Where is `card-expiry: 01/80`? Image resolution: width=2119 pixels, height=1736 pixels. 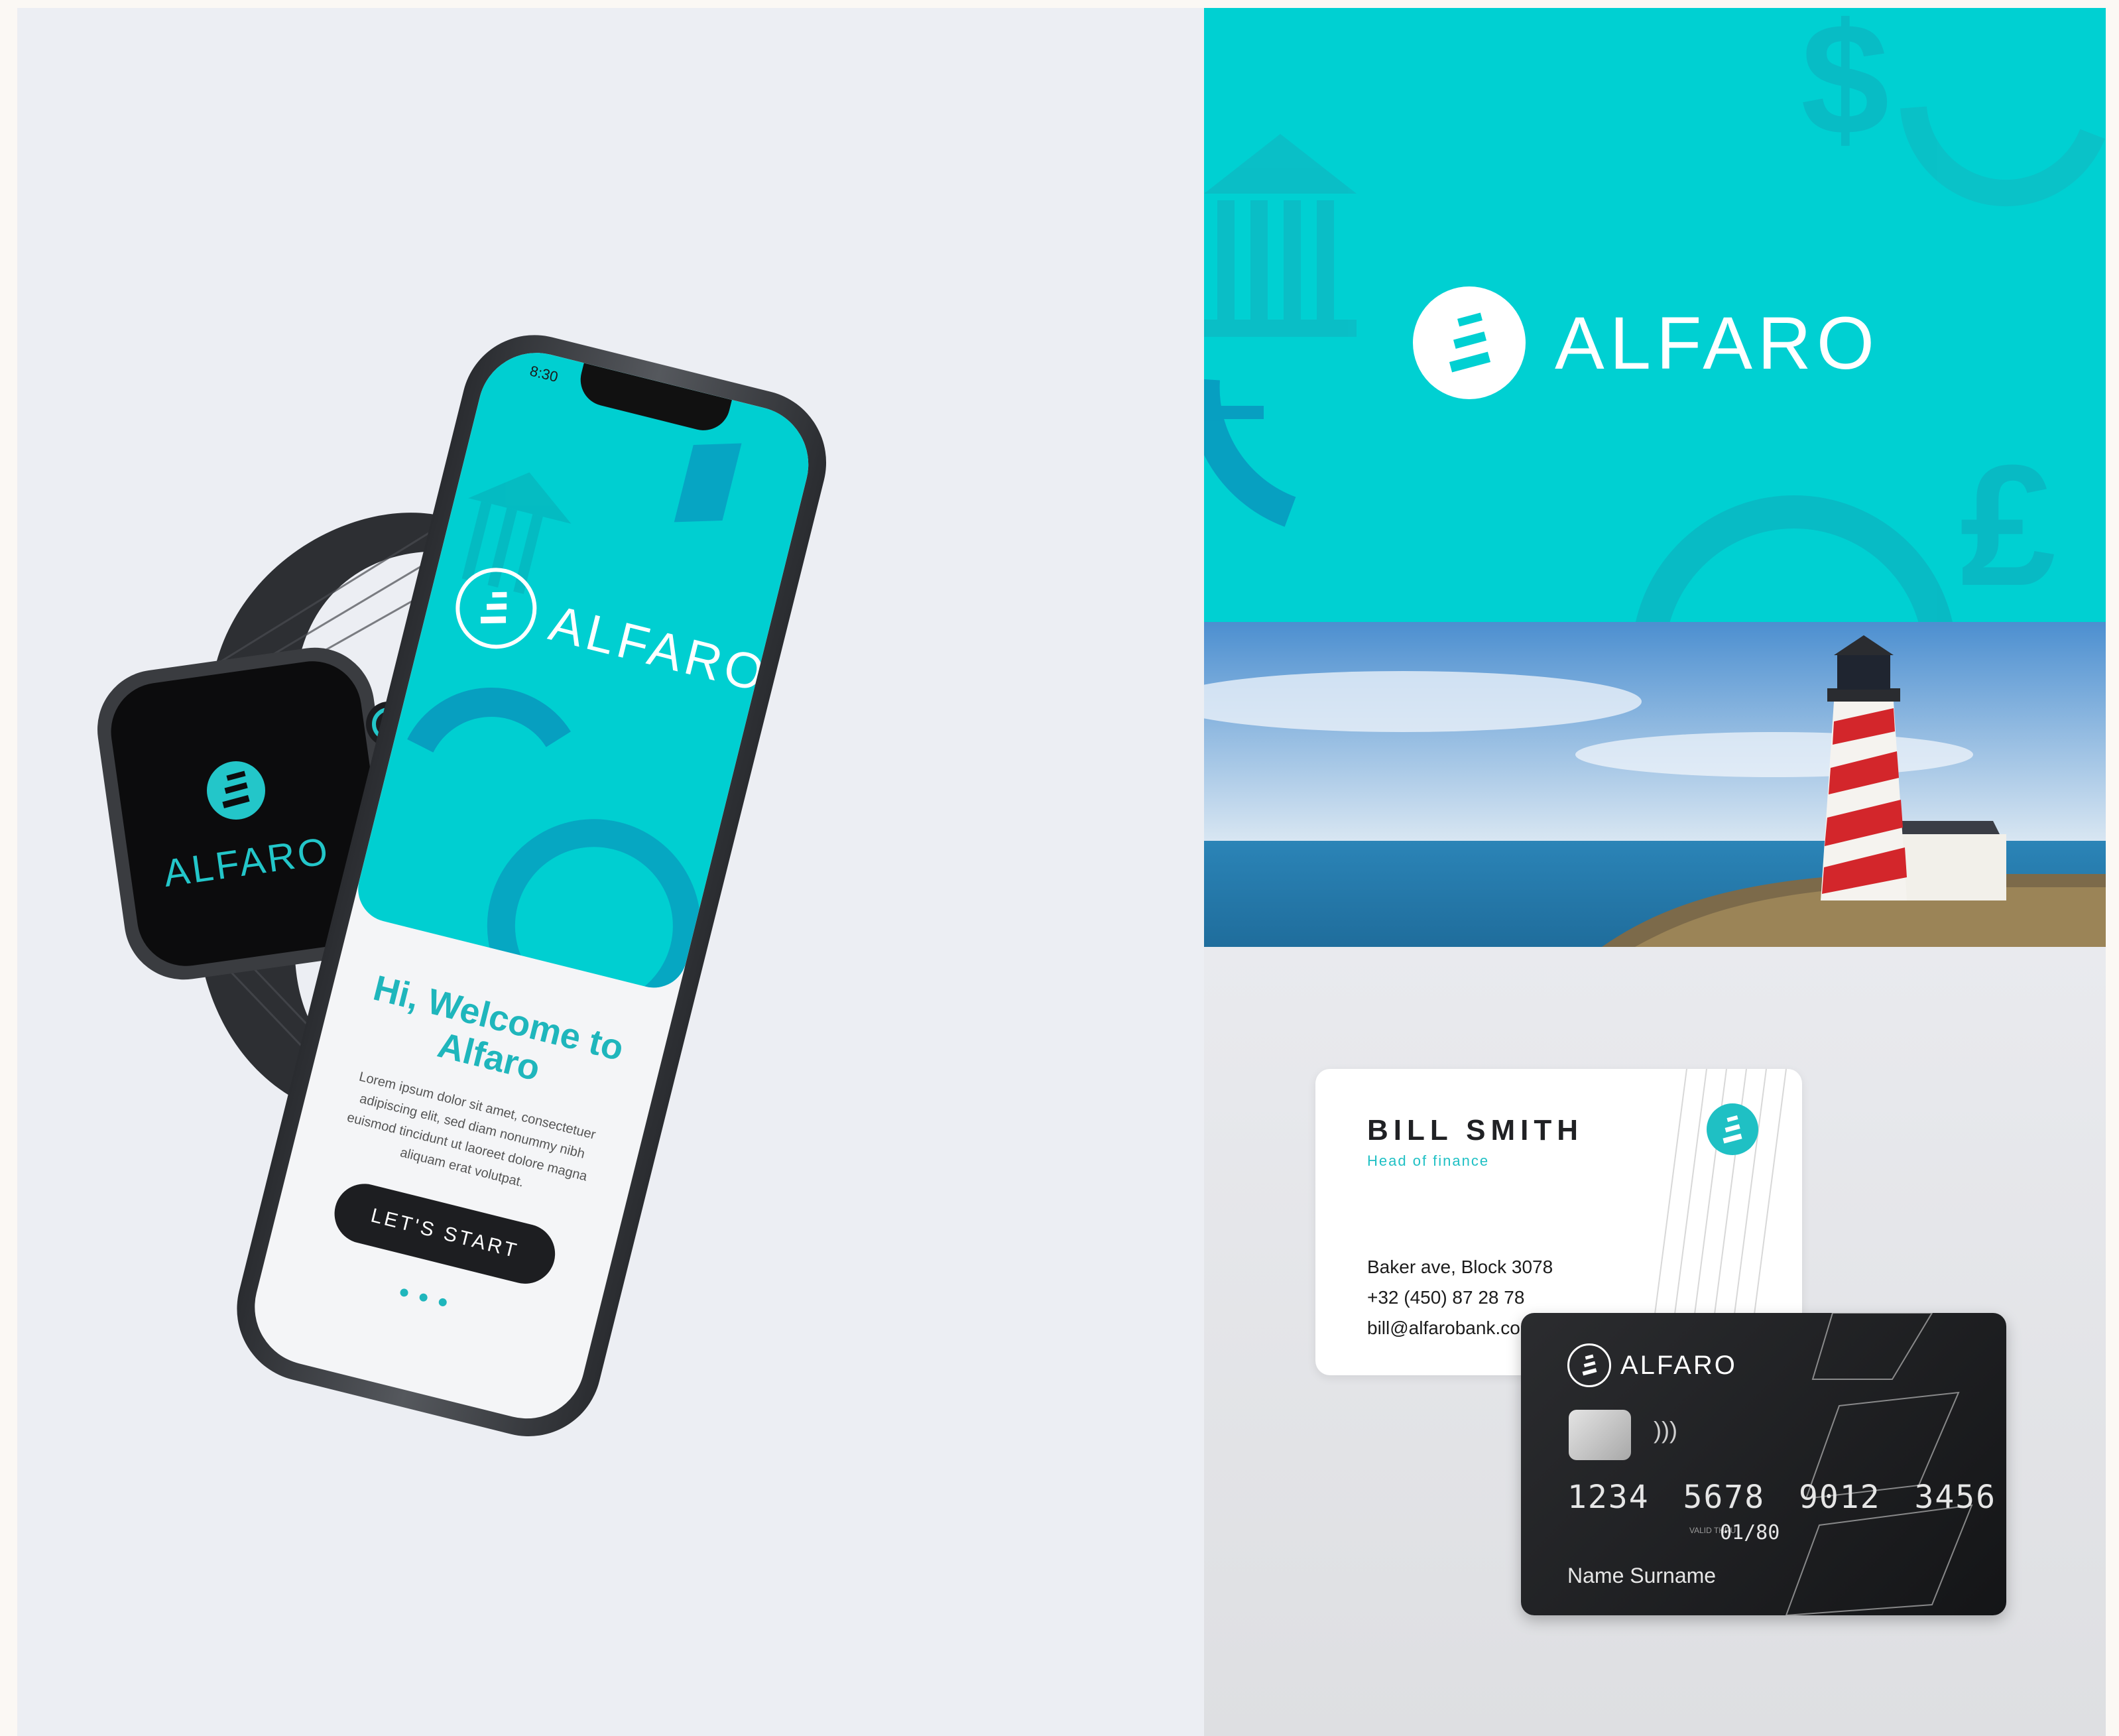 card-expiry: 01/80 is located at coordinates (1750, 1532).